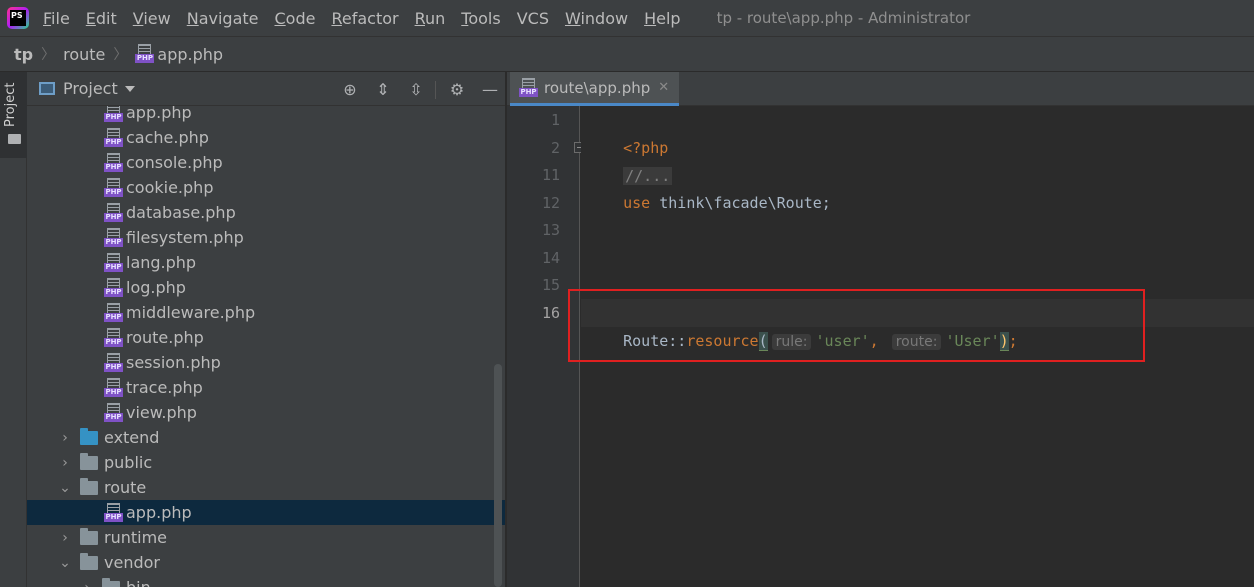 This screenshot has height=587, width=1254. What do you see at coordinates (457, 90) in the screenshot?
I see `gear-icon: ⚙` at bounding box center [457, 90].